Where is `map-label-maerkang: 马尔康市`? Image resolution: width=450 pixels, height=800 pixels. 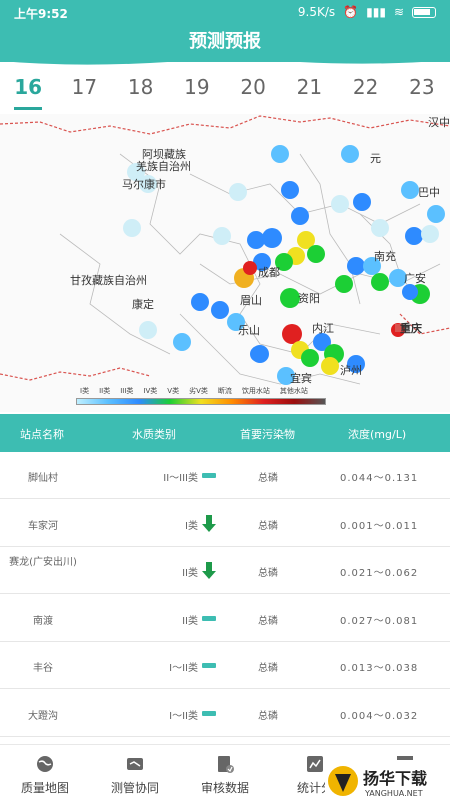 map-label-maerkang: 马尔康市 is located at coordinates (144, 184).